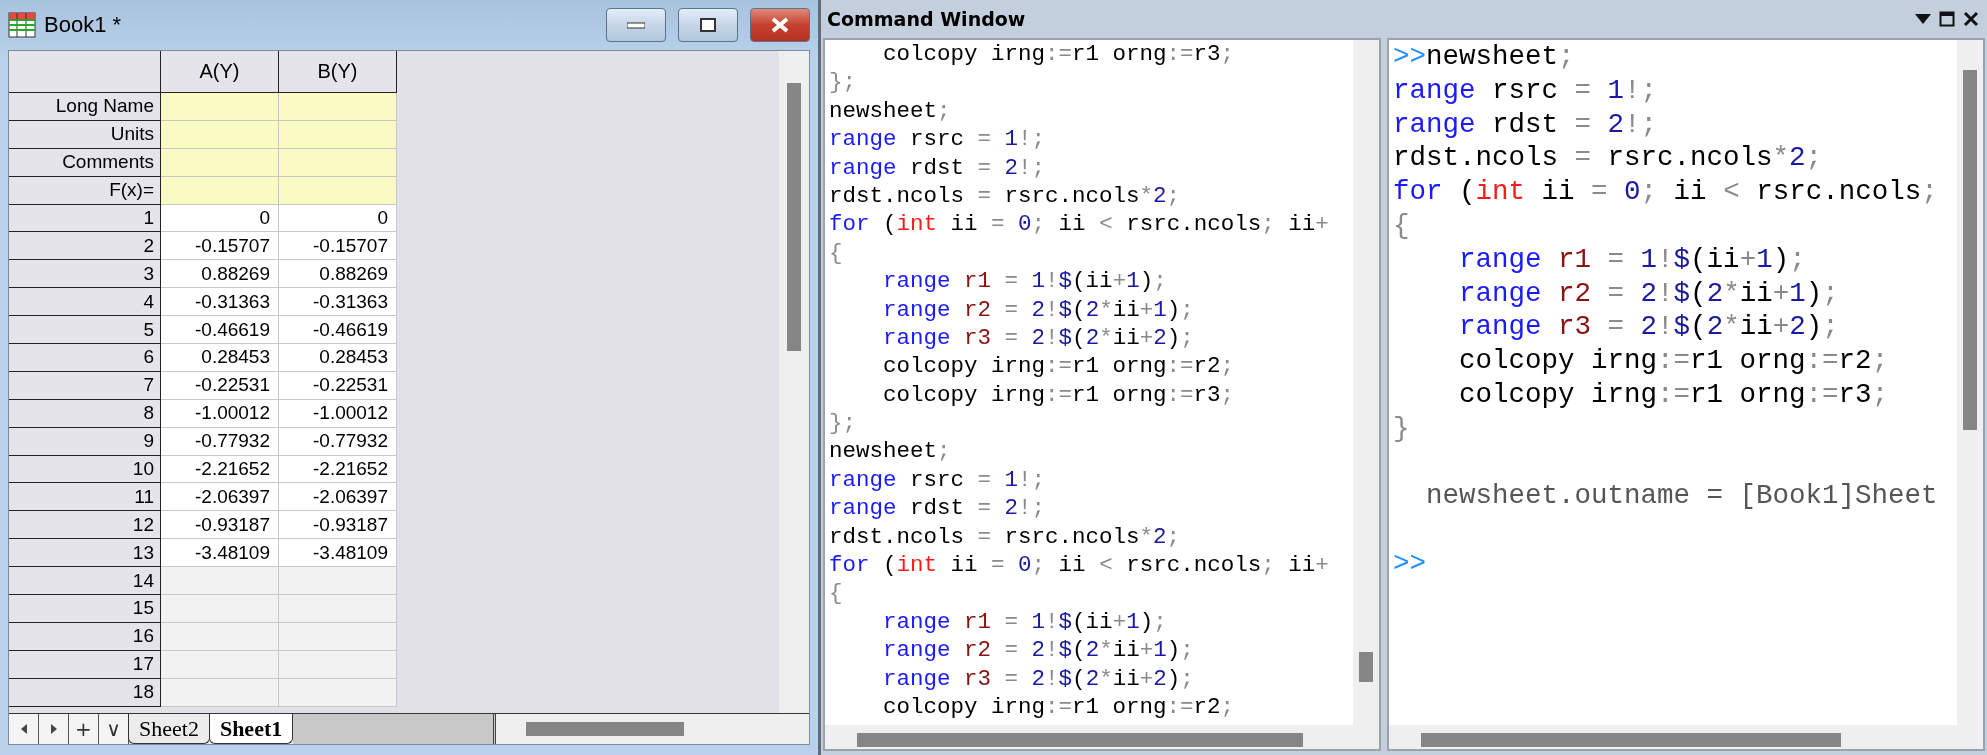 The height and width of the screenshot is (755, 1987). I want to click on row-label: 8, so click(85, 413).